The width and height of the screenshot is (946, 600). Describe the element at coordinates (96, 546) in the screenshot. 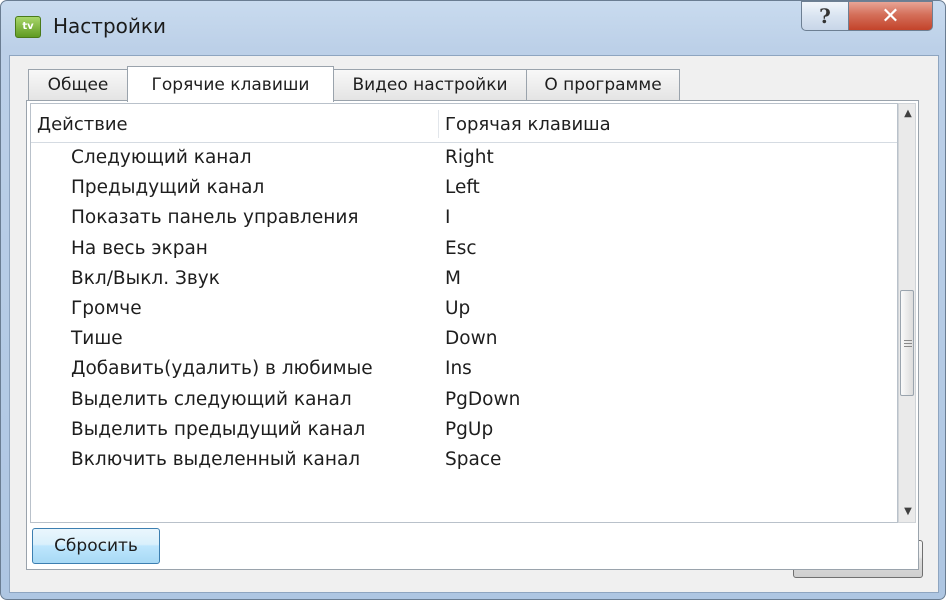

I see `reset-button: Сбросить` at that location.